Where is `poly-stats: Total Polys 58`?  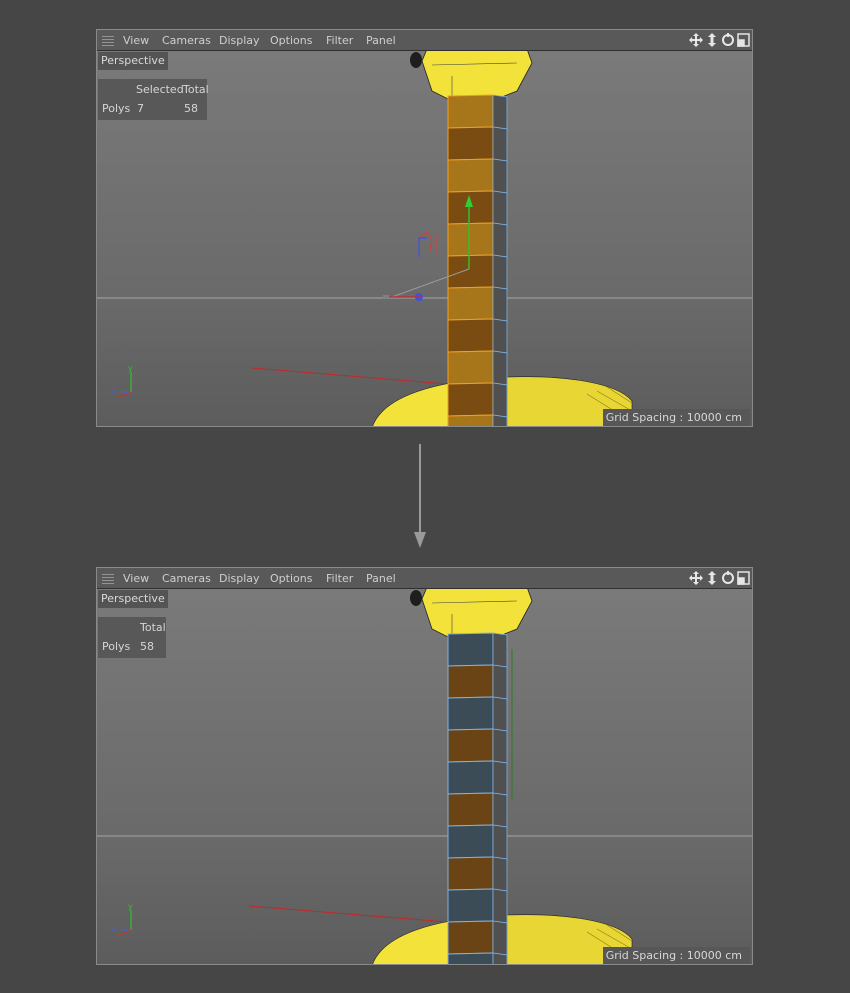 poly-stats: Total Polys 58 is located at coordinates (132, 637).